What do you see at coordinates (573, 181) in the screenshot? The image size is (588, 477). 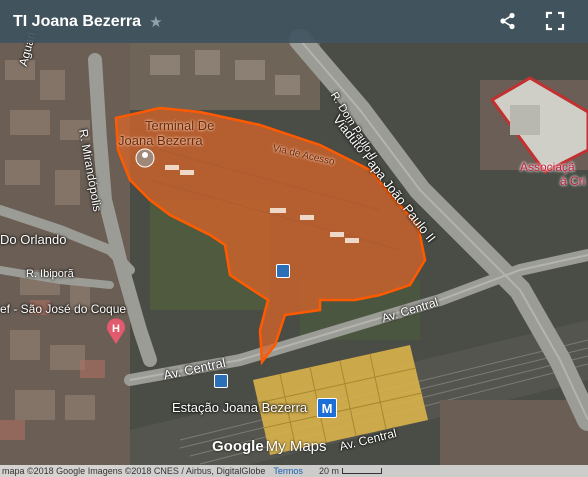 I see `label-associacao-line2: à Cri` at bounding box center [573, 181].